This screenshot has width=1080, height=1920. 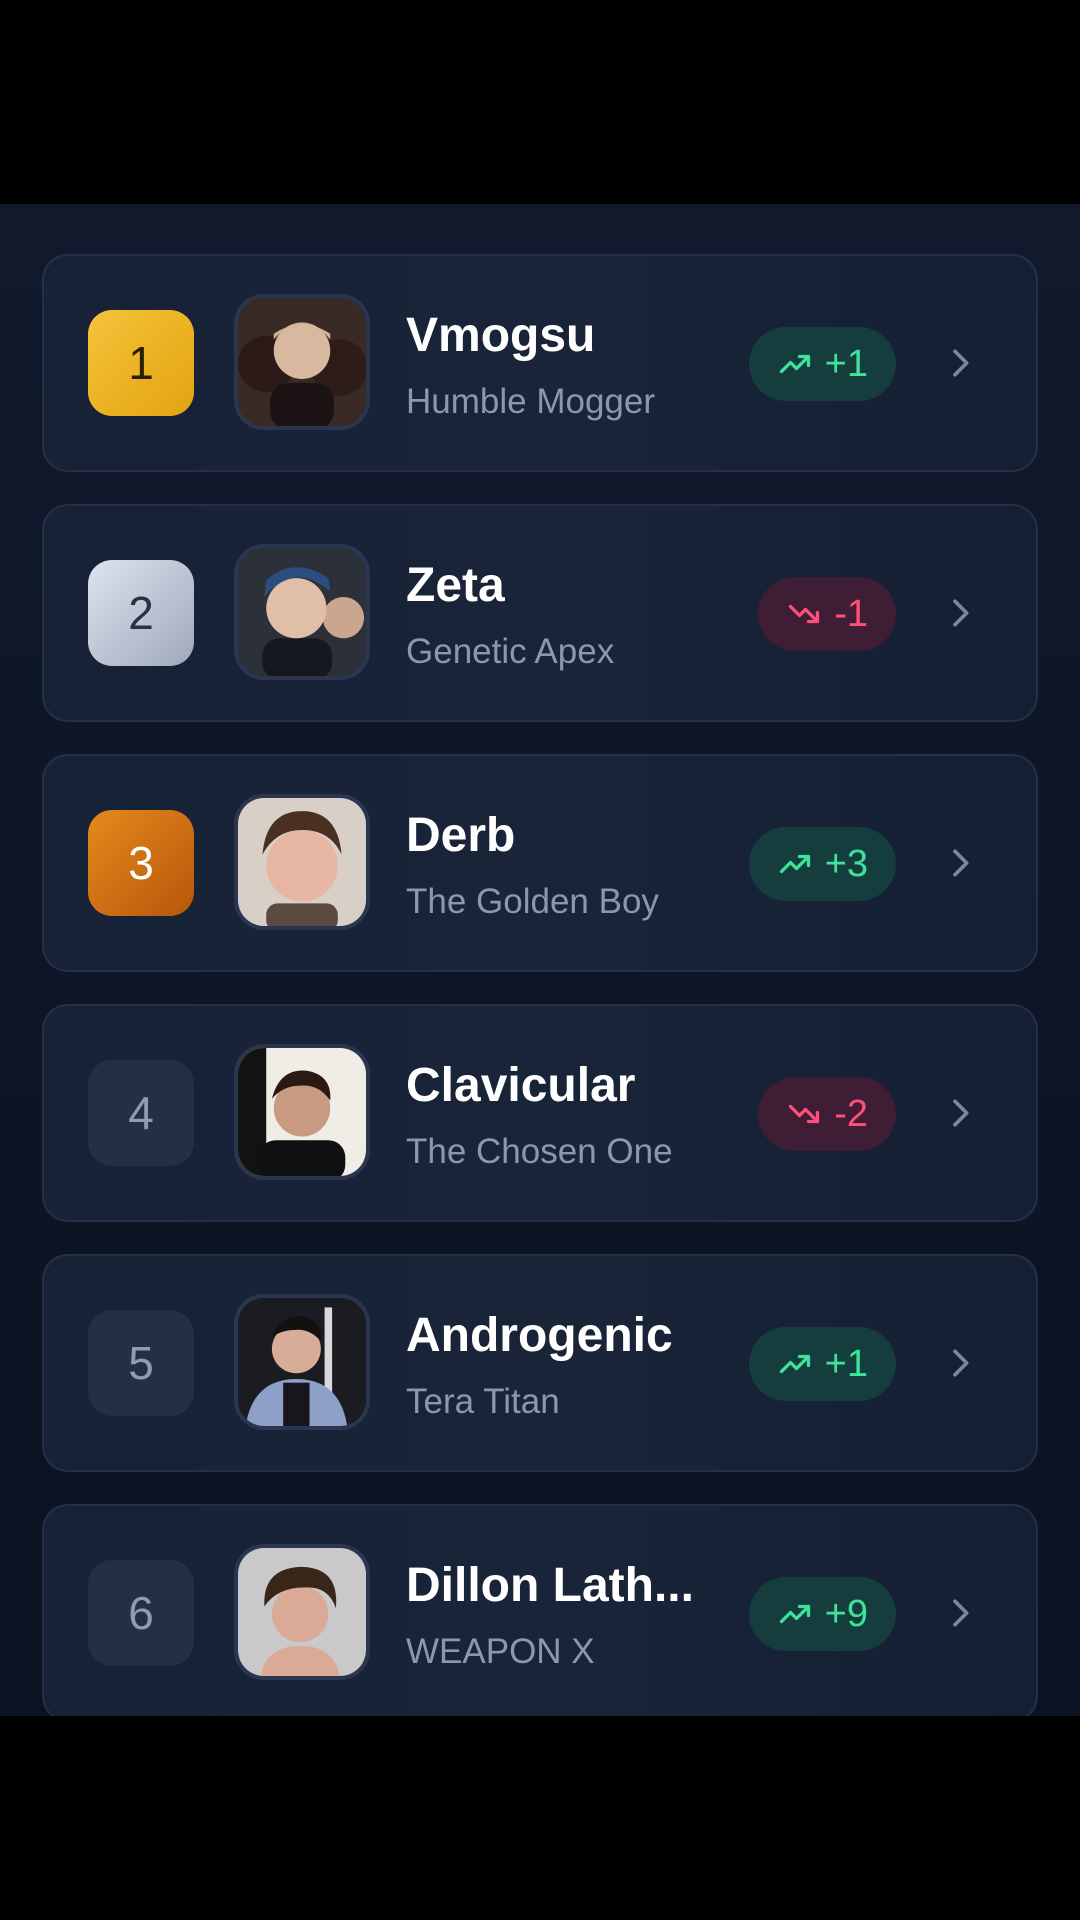 What do you see at coordinates (141, 1113) in the screenshot?
I see `rank-badge: 4` at bounding box center [141, 1113].